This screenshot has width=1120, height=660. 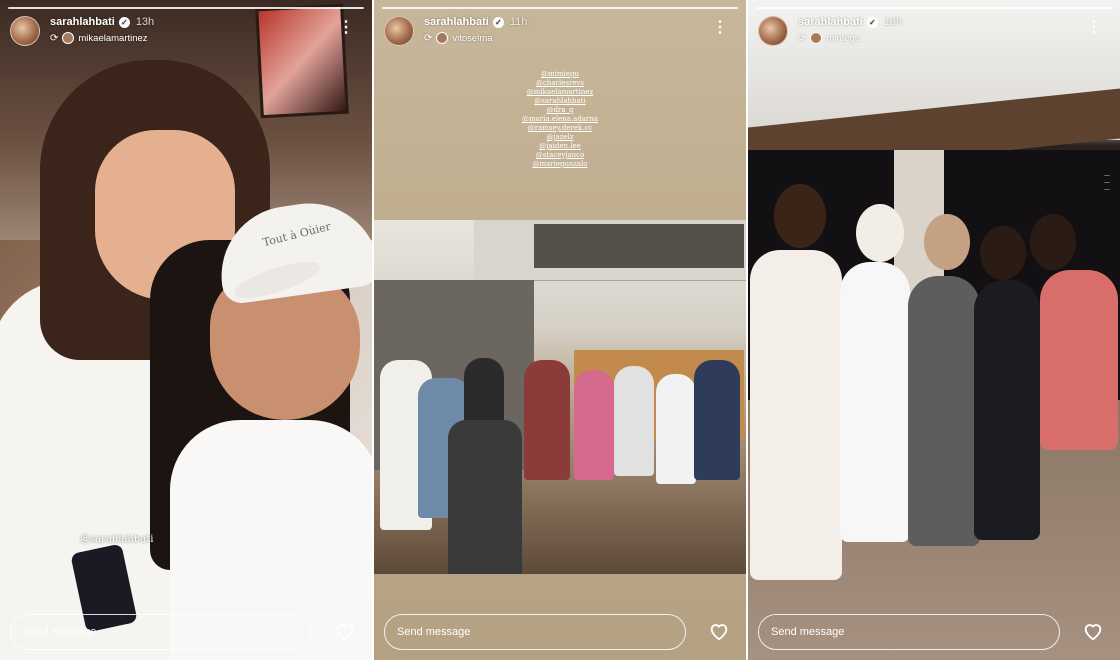 I want to click on repost-source: ⟳ vitoselma, so click(x=458, y=38).